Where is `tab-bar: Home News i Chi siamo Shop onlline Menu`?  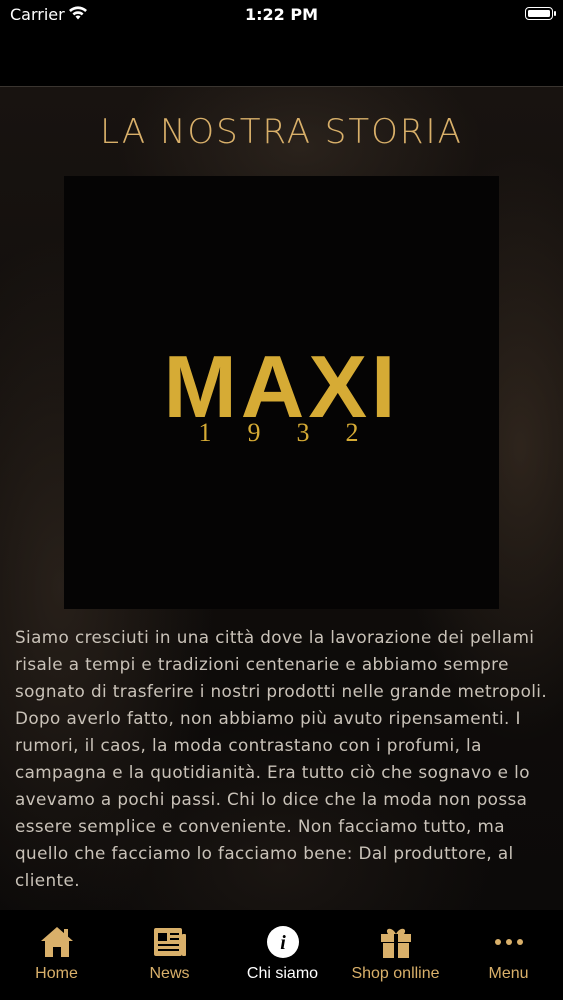
tab-bar: Home News i Chi siamo Shop onlline Menu is located at coordinates (281, 955).